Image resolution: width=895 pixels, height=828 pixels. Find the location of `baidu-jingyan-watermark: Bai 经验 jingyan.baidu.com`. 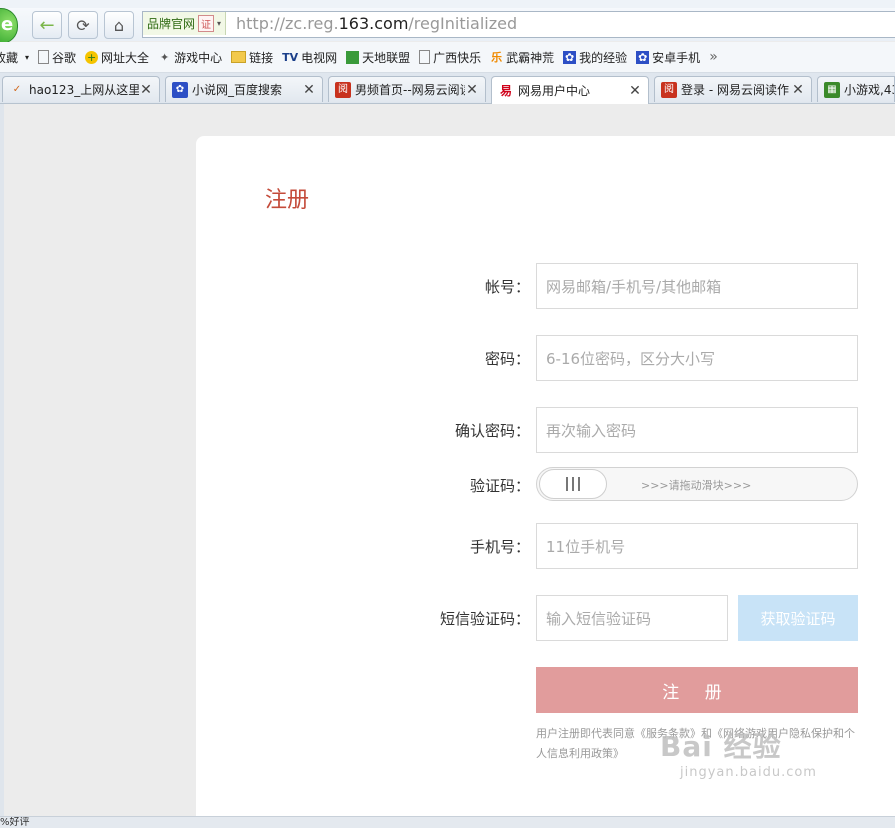

baidu-jingyan-watermark: Bai 经验 jingyan.baidu.com is located at coordinates (738, 752).